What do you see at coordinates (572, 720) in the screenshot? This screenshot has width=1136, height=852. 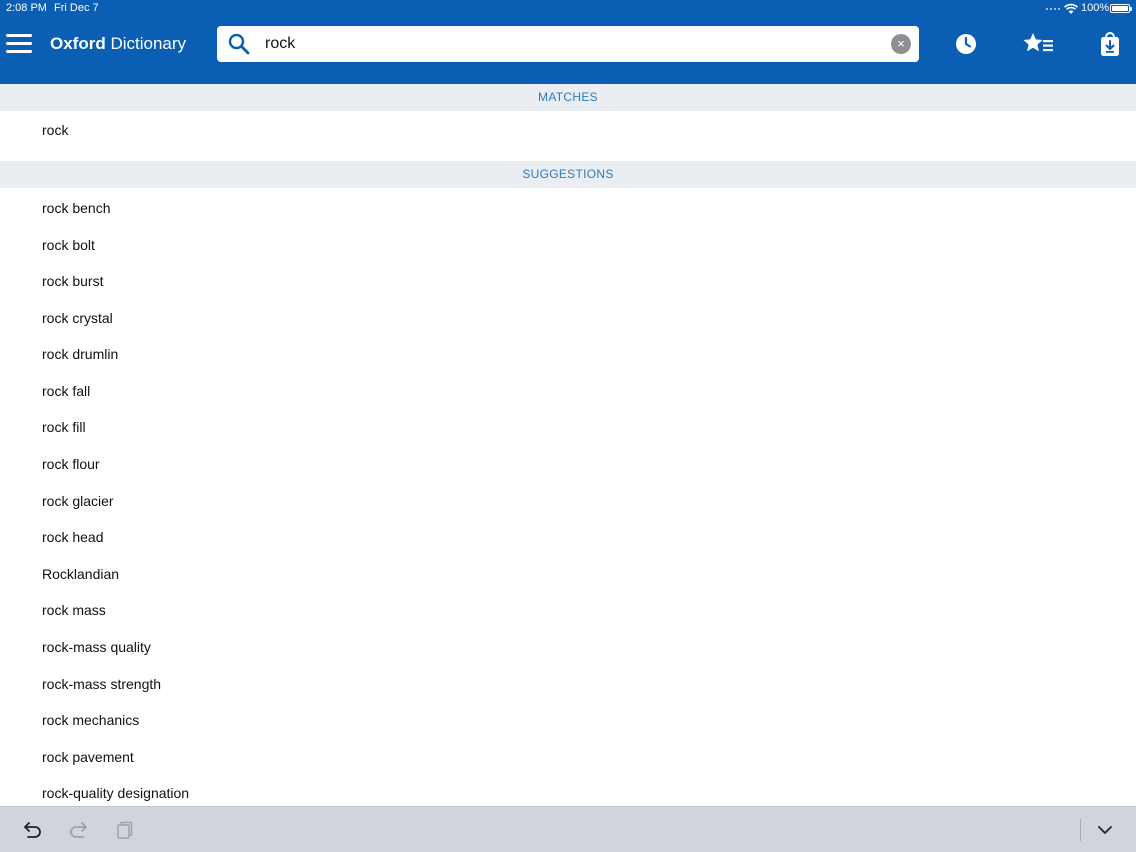 I see `suggestion-item: rock mechanics` at bounding box center [572, 720].